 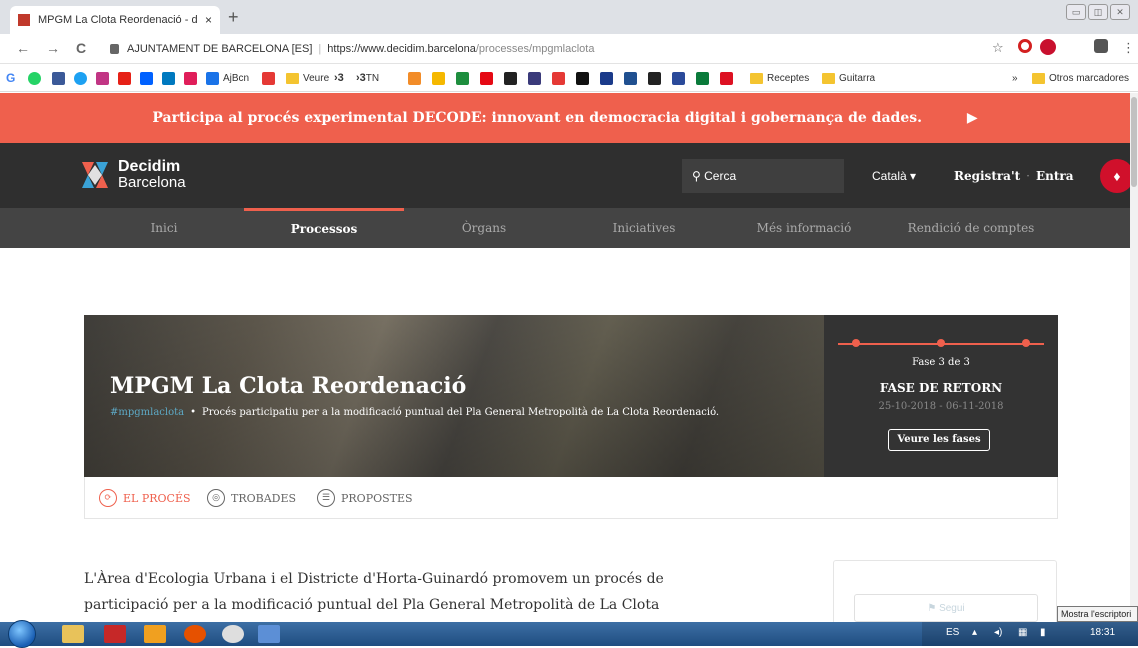 I want to click on firefox-taskbar-icon, so click(x=195, y=634).